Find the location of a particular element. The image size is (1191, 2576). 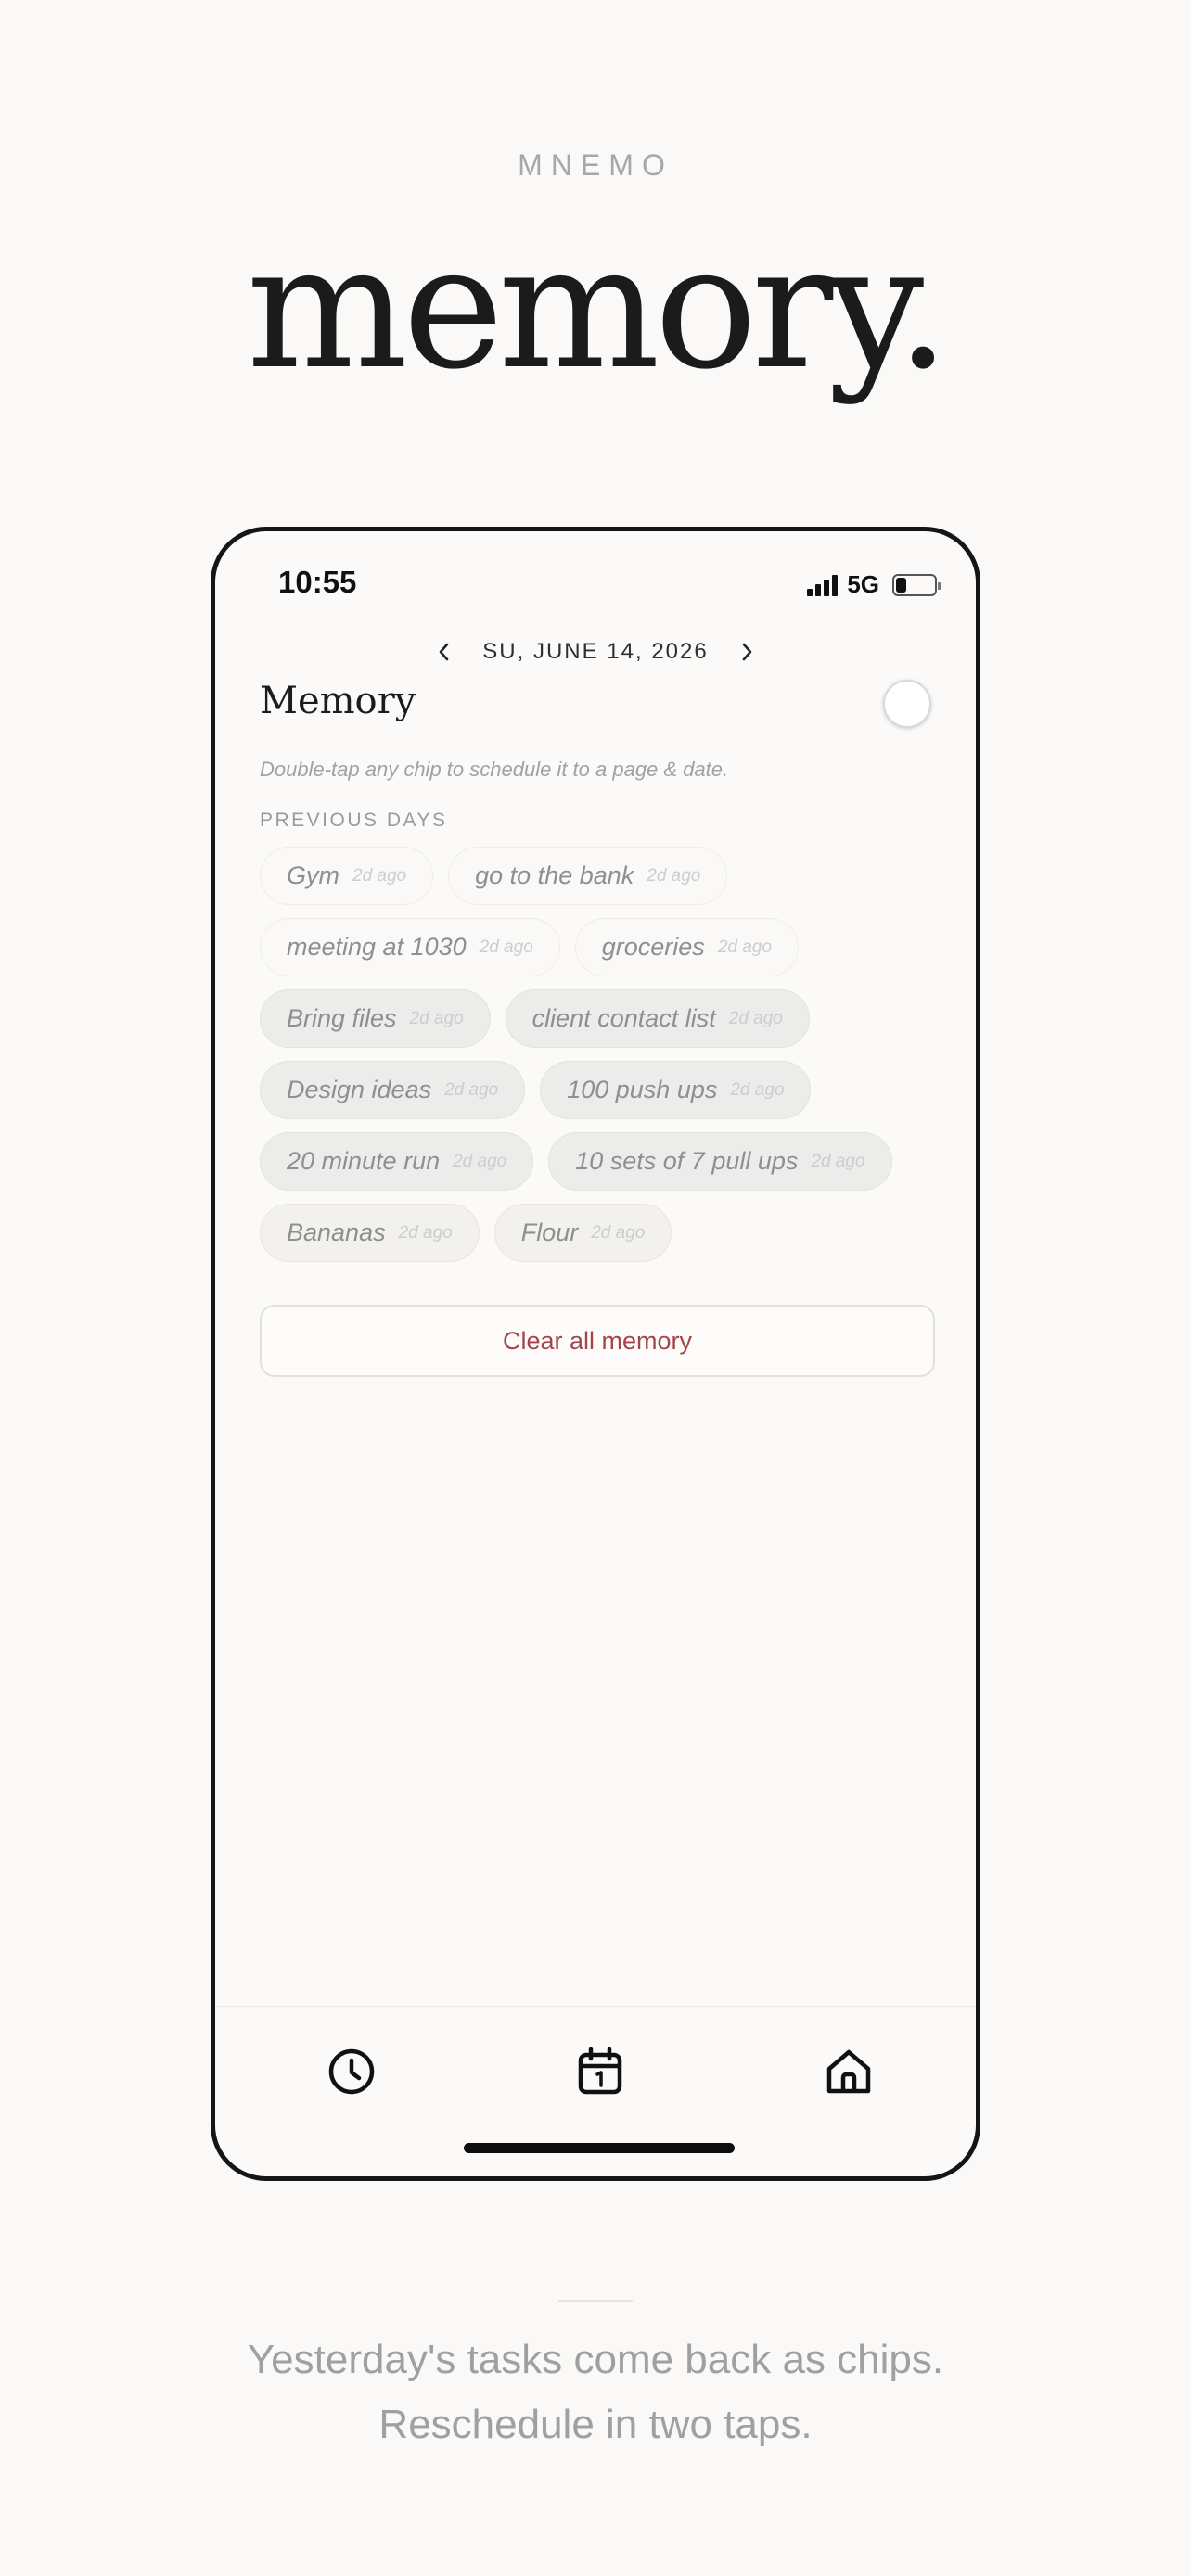

brand-wordmark: MNEMO is located at coordinates (595, 165).